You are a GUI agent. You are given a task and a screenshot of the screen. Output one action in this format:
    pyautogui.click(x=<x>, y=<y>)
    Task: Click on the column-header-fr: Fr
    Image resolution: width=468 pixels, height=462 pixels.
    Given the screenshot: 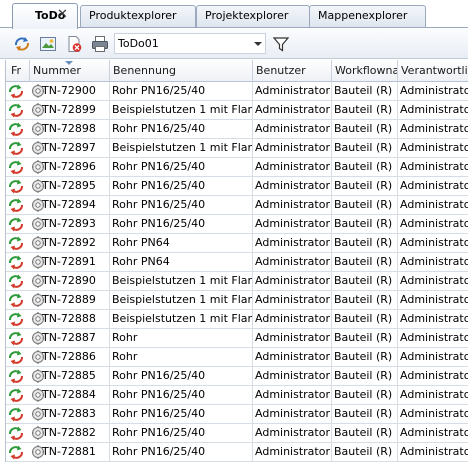 What is the action you would take?
    pyautogui.click(x=18, y=71)
    